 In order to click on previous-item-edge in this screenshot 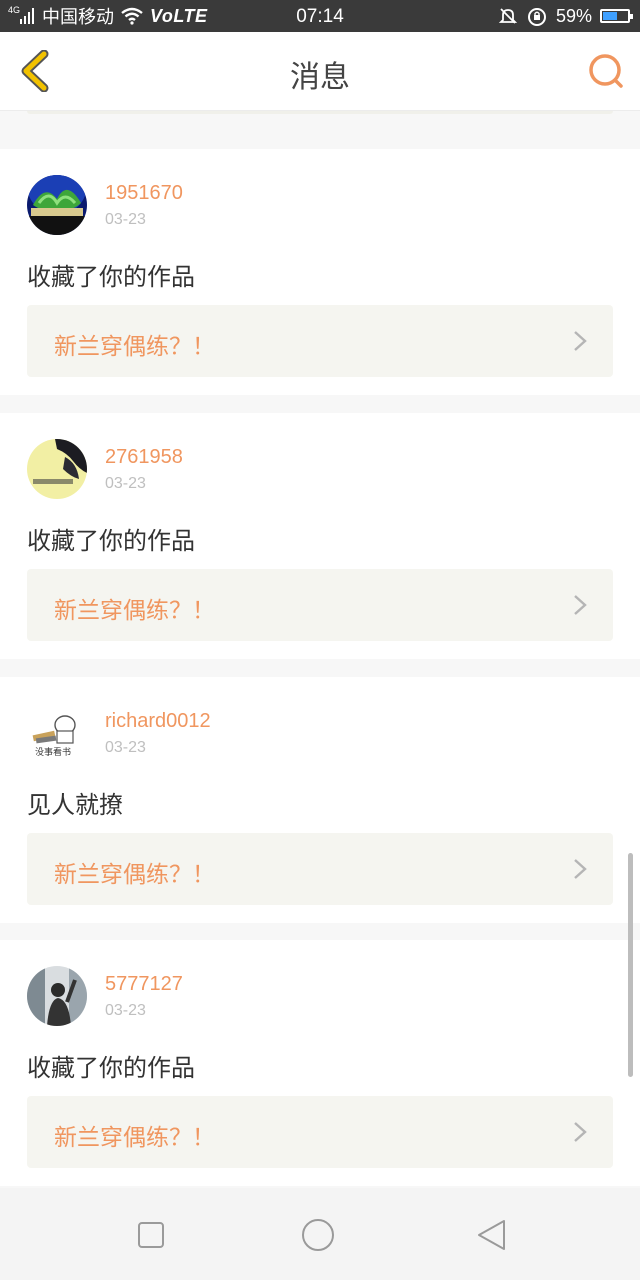, I will do `click(320, 121)`.